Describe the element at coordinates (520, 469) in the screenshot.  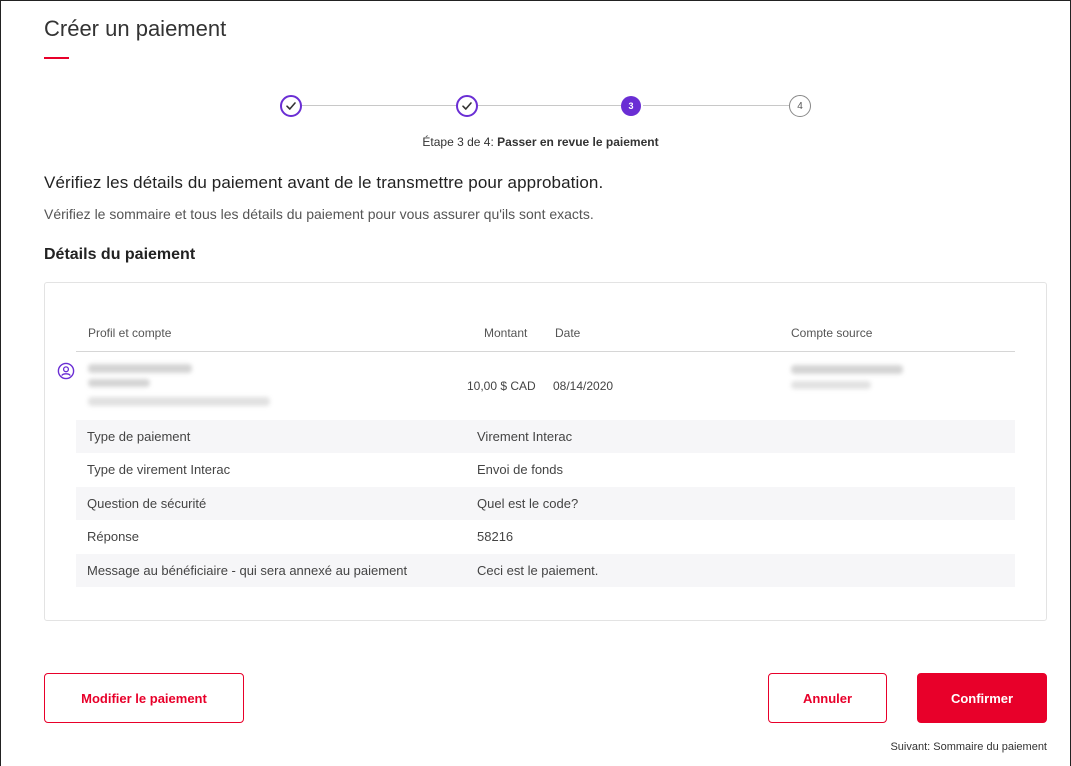
I see `detail-value: Envoi de fonds` at that location.